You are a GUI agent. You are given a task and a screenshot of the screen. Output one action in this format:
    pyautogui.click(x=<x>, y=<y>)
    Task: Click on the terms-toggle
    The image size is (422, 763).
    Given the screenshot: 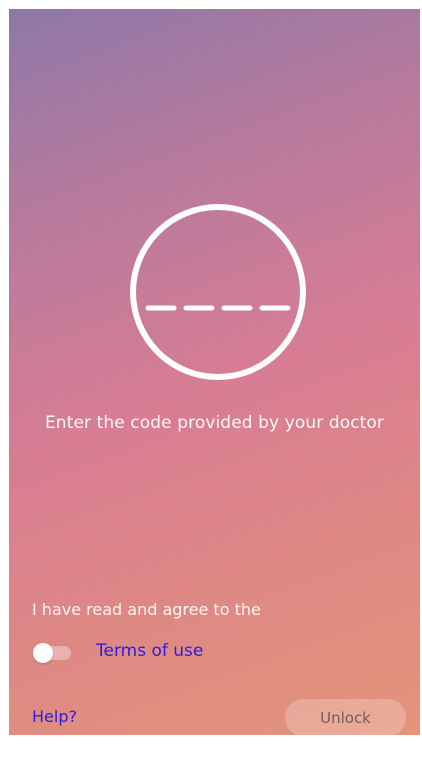 What is the action you would take?
    pyautogui.click(x=52, y=653)
    